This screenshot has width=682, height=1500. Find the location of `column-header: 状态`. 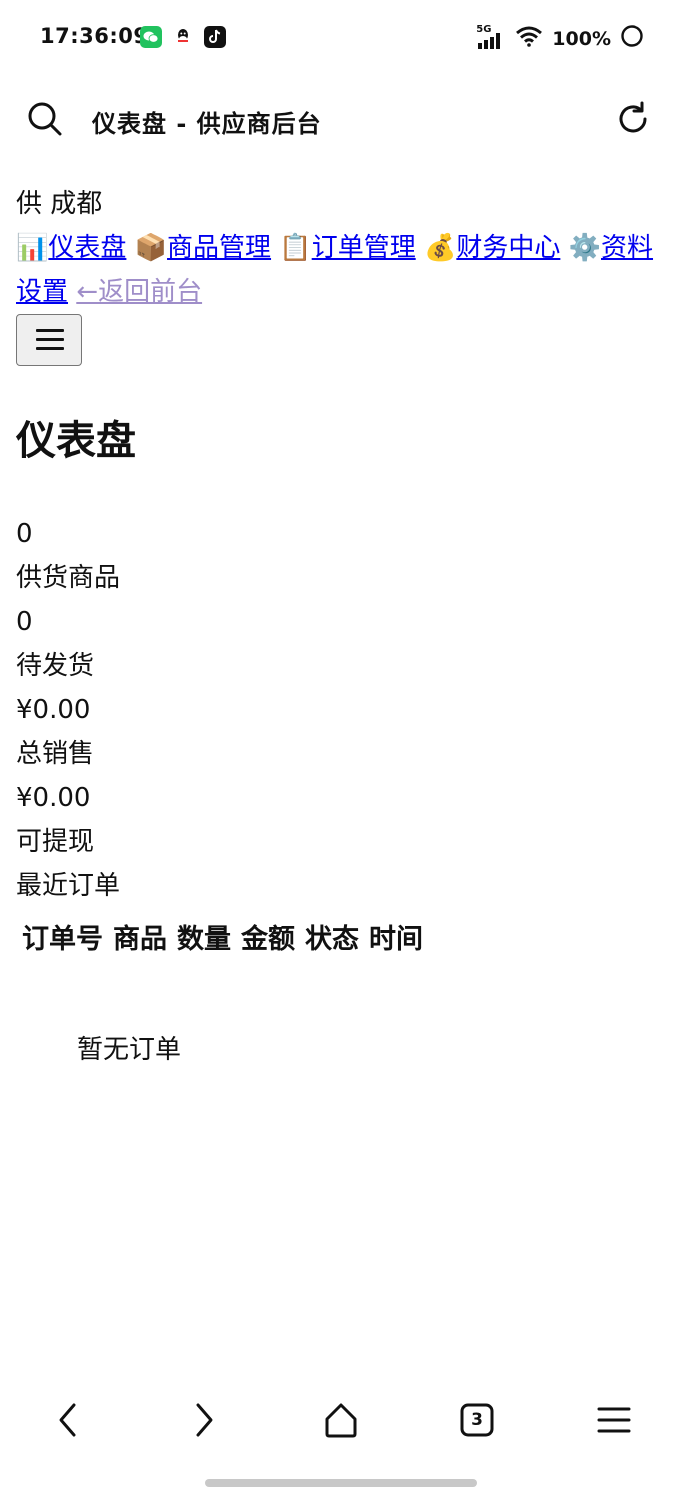

column-header: 状态 is located at coordinates (332, 939).